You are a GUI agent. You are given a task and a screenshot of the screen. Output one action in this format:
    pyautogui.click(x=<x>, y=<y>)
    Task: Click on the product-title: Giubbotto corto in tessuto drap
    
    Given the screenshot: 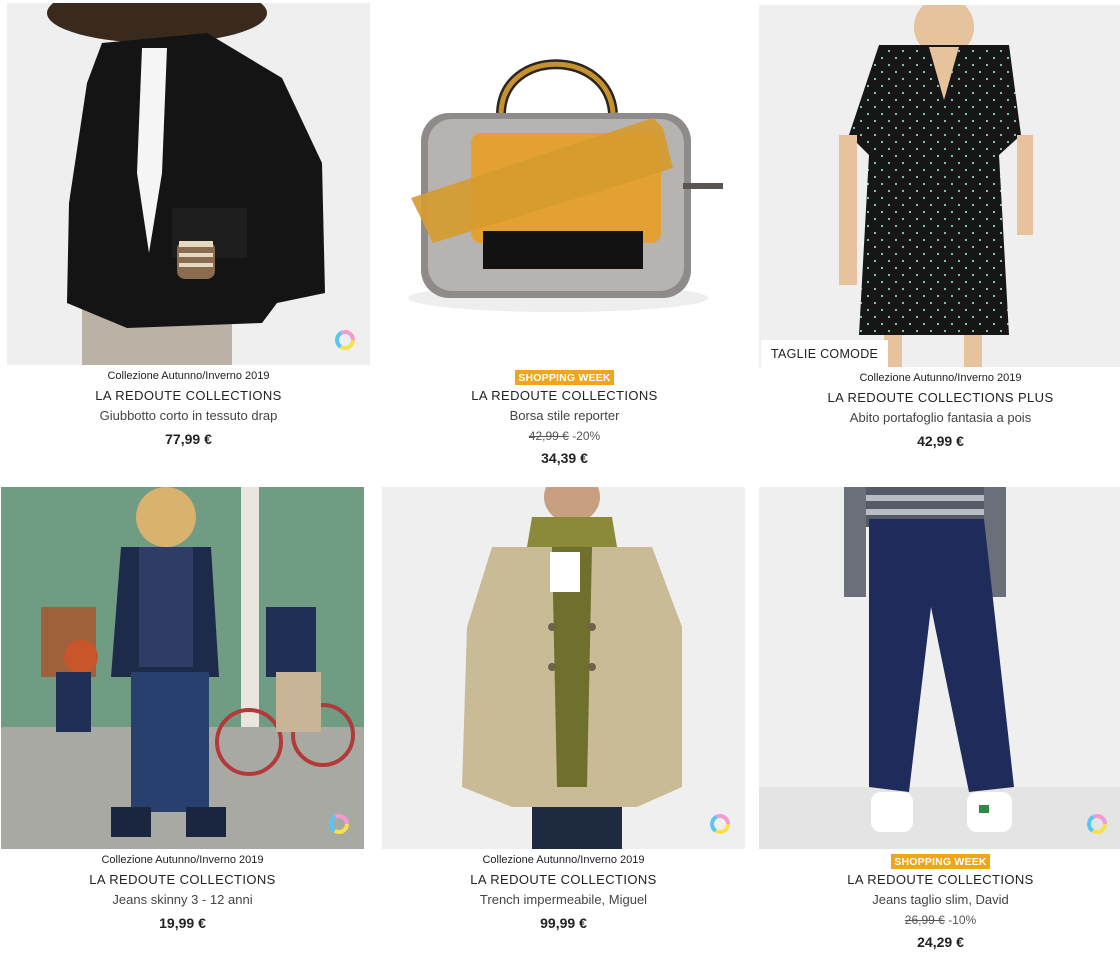 What is the action you would take?
    pyautogui.click(x=188, y=416)
    